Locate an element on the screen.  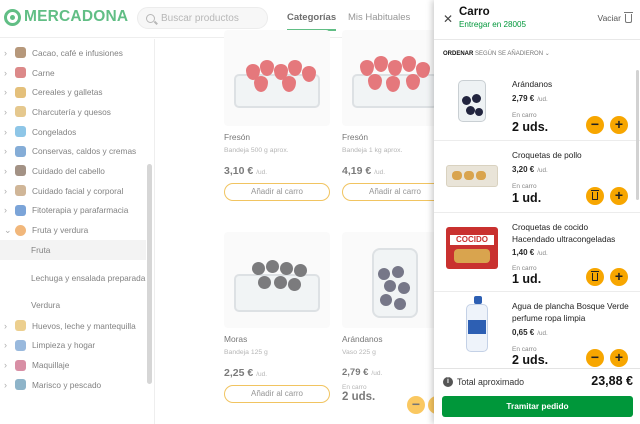
cross-icon is located at coordinates (20, 210).